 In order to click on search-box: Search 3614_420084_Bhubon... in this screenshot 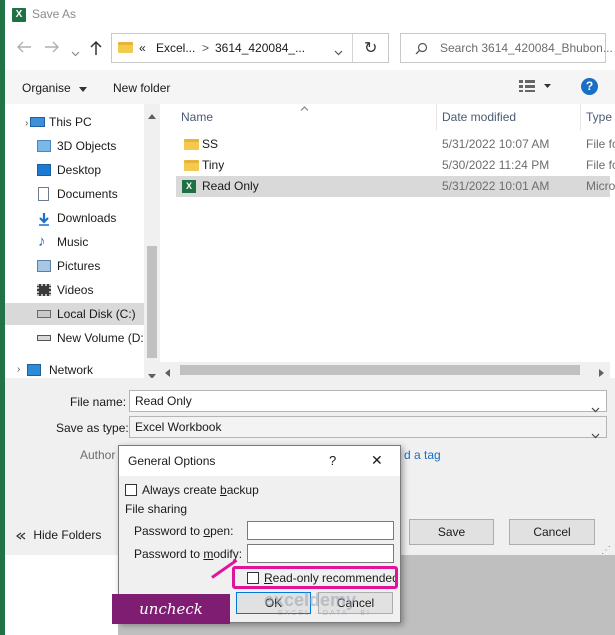, I will do `click(506, 48)`.